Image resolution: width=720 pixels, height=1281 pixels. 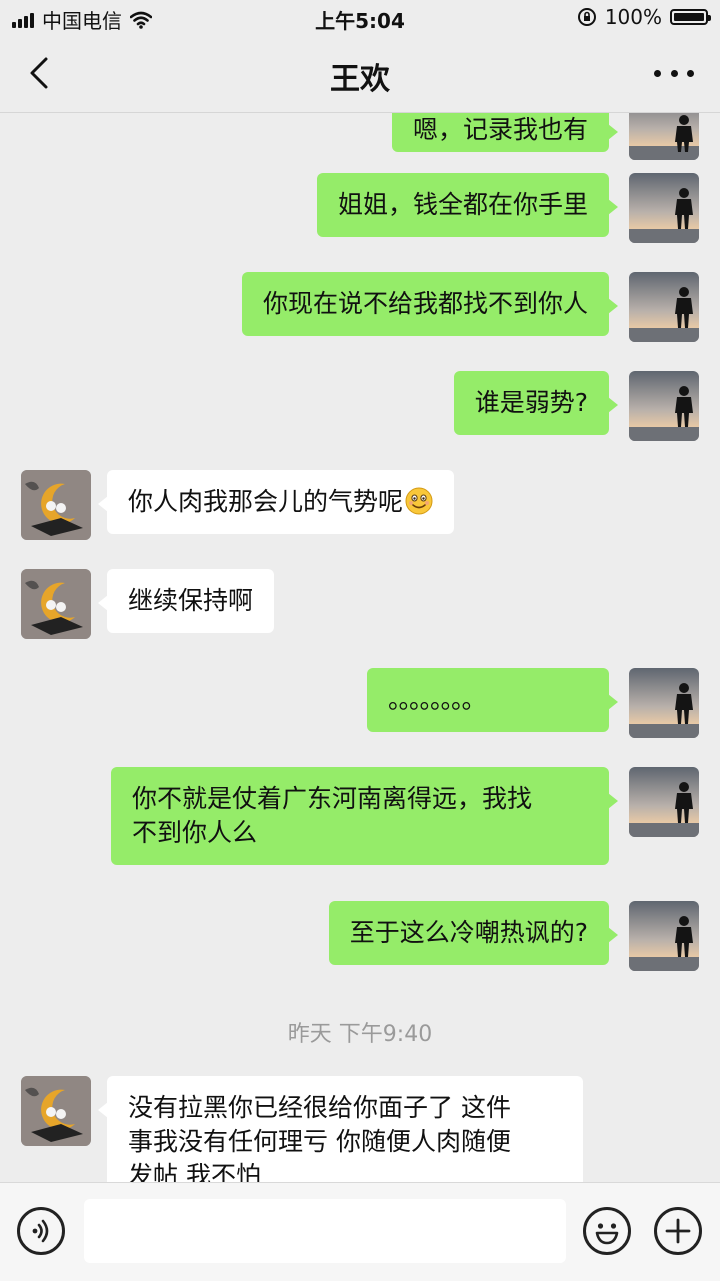 What do you see at coordinates (586, 17) in the screenshot?
I see `rotation-lock-icon` at bounding box center [586, 17].